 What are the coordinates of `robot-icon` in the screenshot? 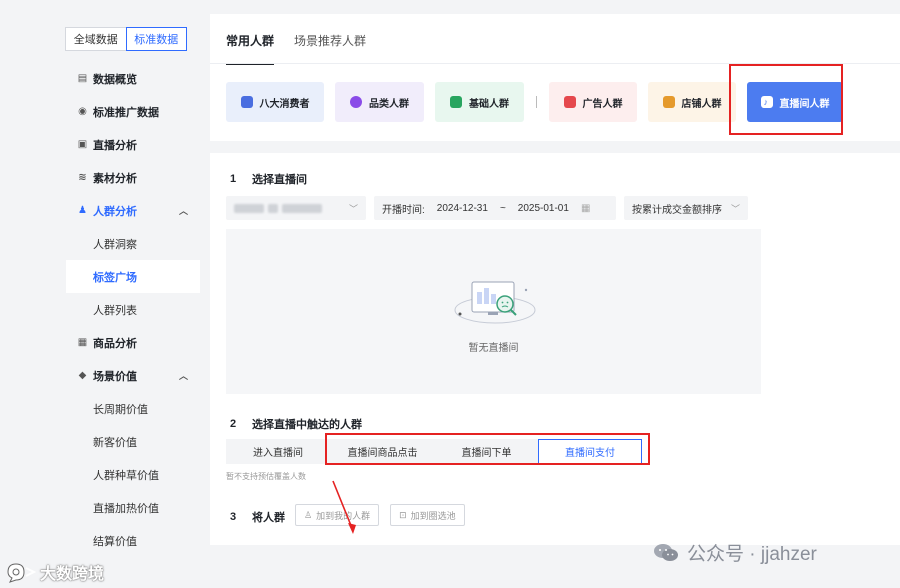 It's located at (246, 102).